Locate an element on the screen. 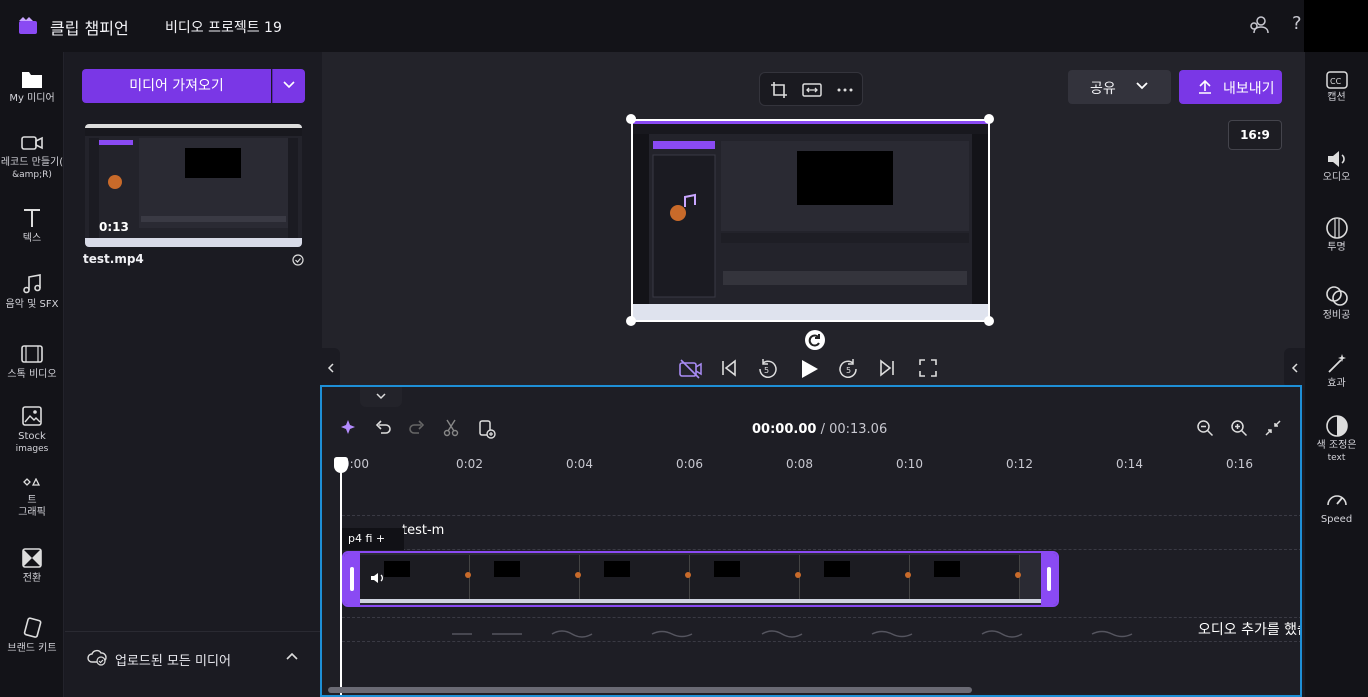  property-color: 색 조정은 text is located at coordinates (1336, 439).